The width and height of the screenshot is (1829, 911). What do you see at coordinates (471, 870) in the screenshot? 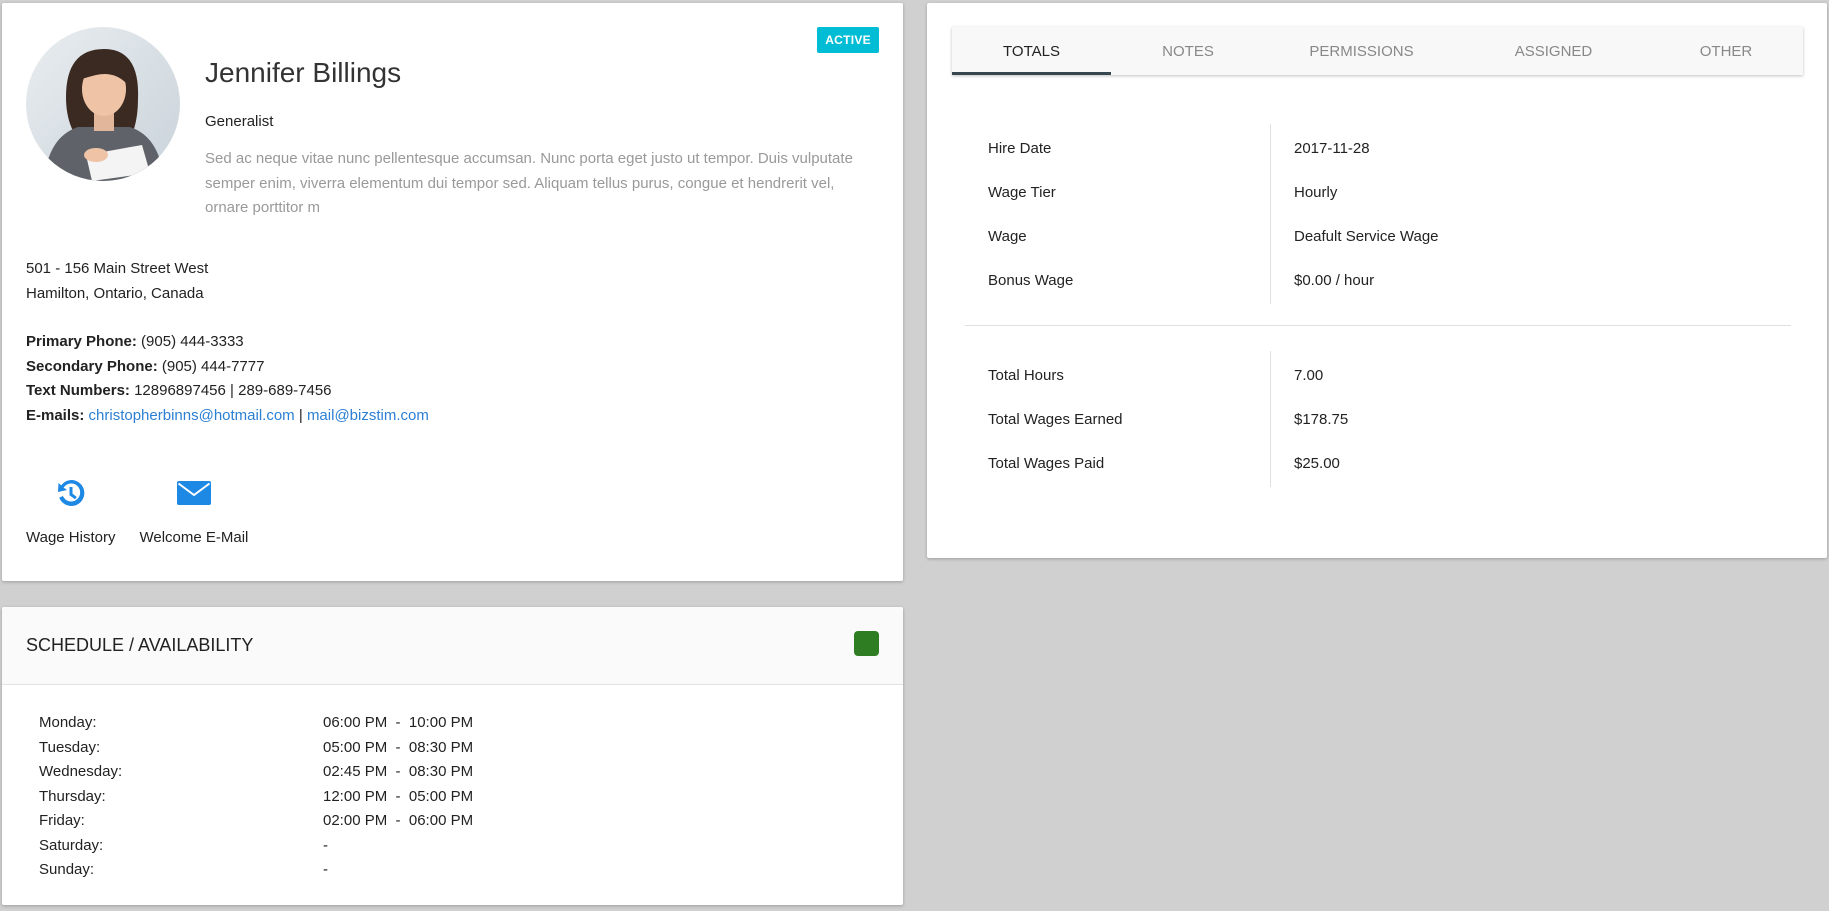
I see `schedule-row: Sunday: -` at bounding box center [471, 870].